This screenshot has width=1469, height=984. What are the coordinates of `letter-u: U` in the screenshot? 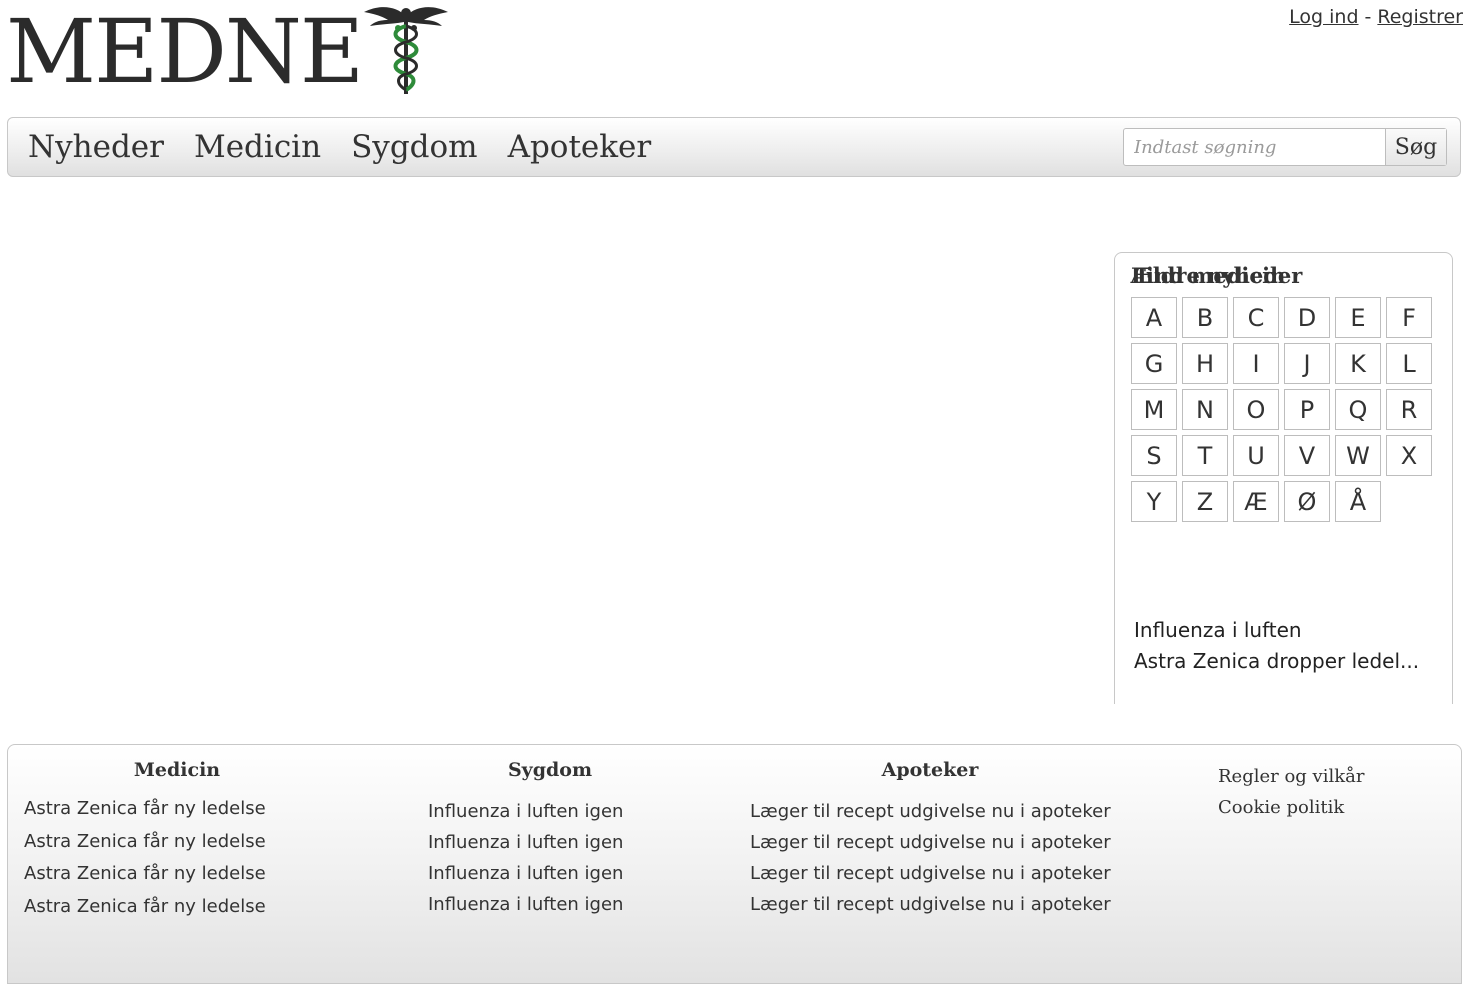 It's located at (1256, 455).